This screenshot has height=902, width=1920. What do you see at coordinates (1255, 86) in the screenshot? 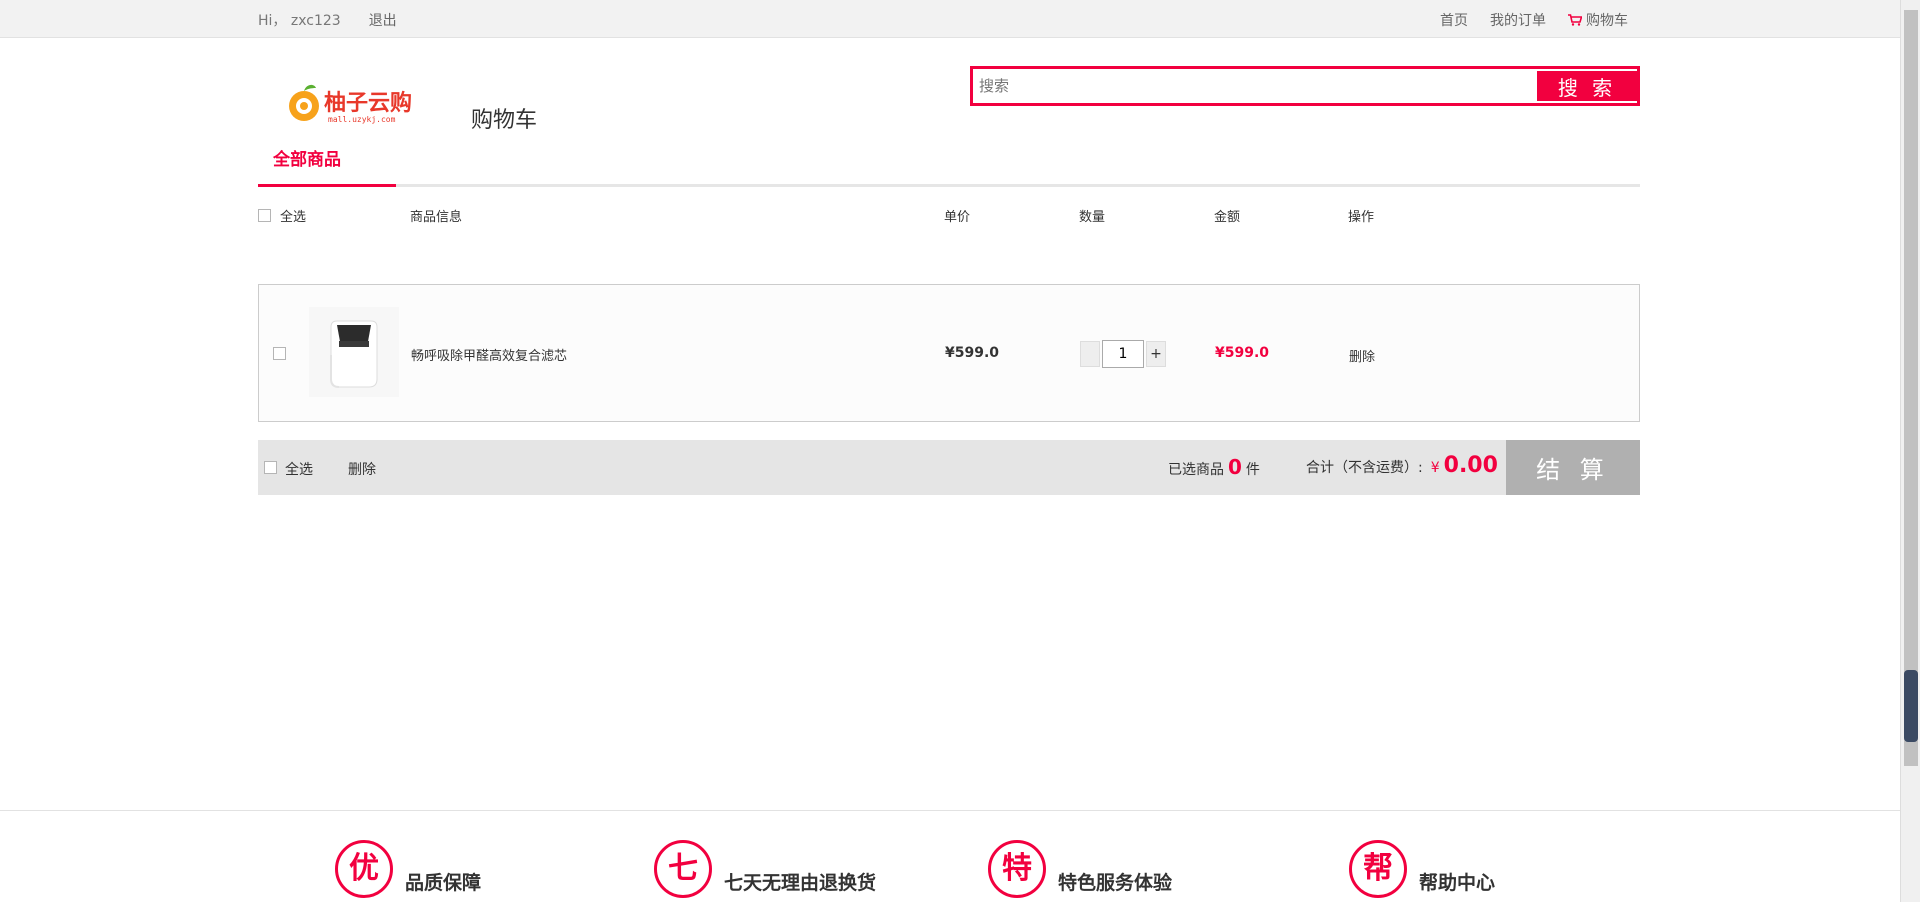
I see `search-input` at bounding box center [1255, 86].